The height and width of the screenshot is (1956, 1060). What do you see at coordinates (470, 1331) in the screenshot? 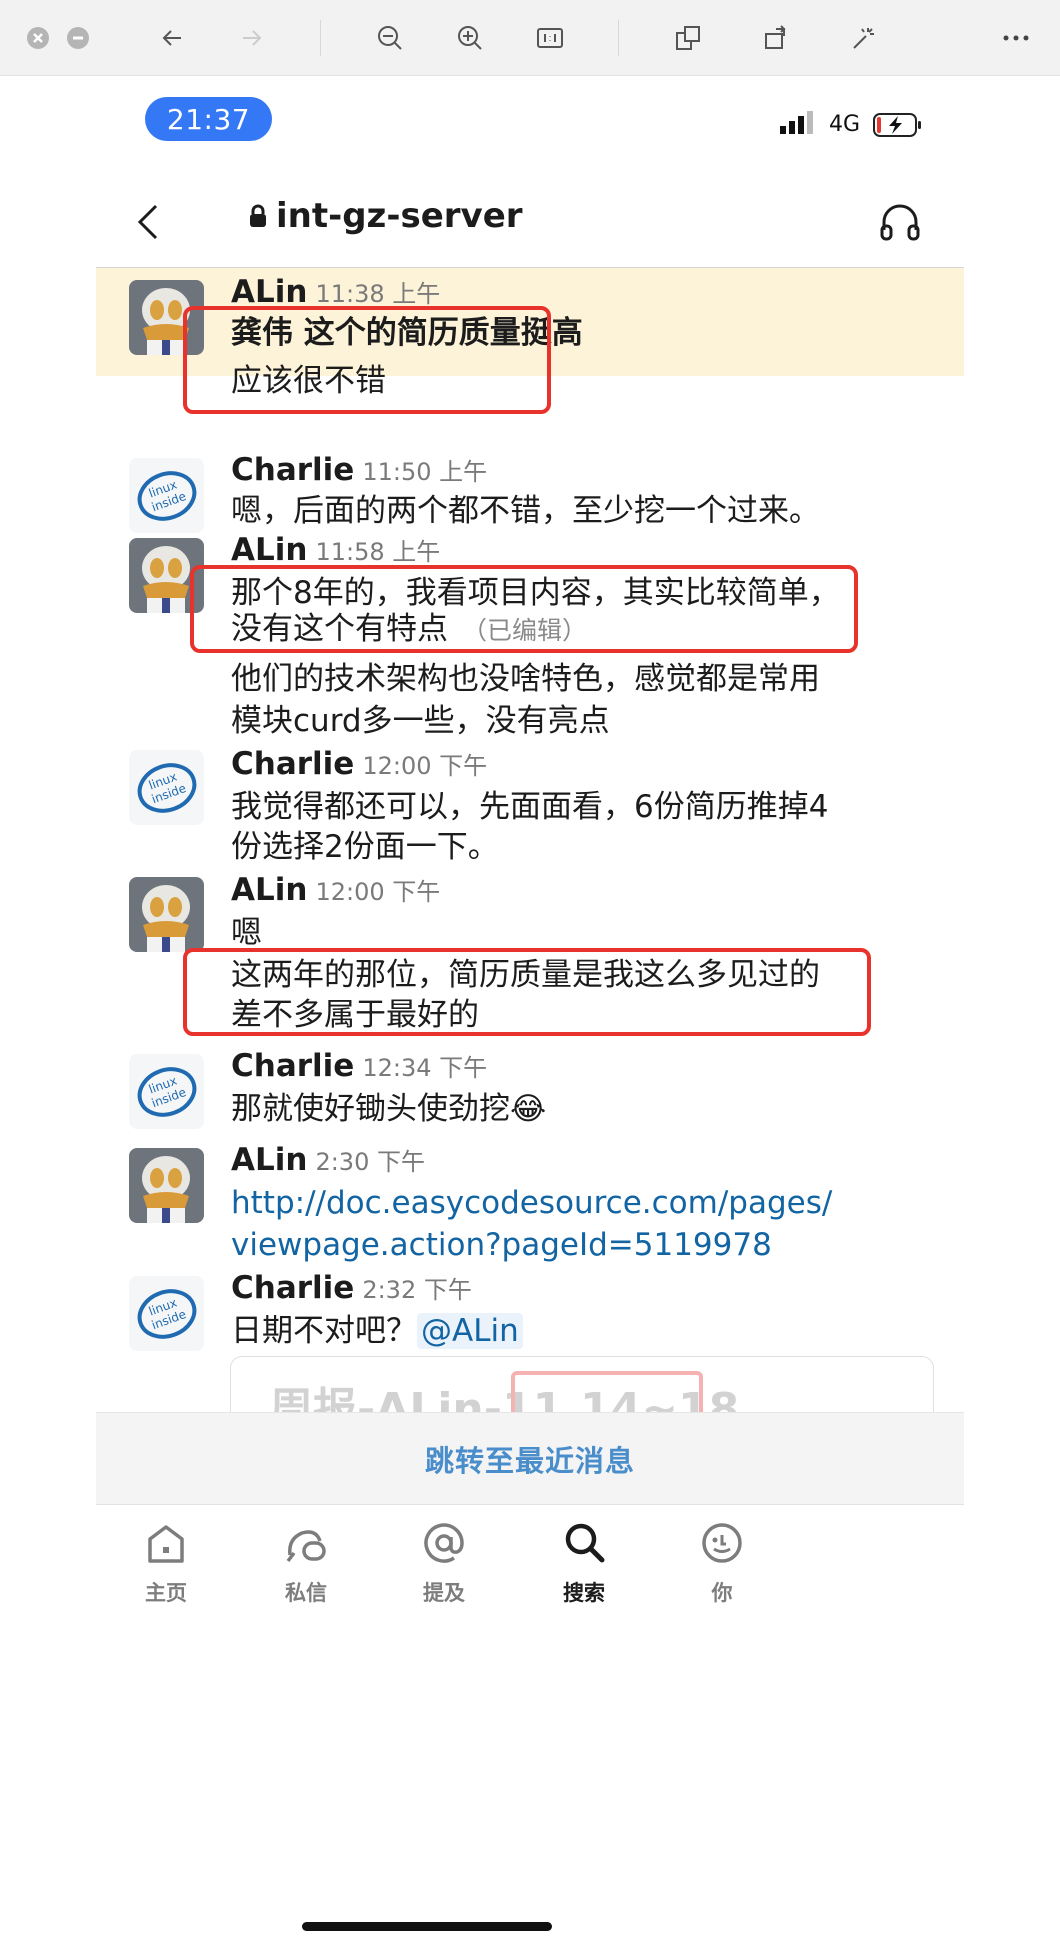
I see `user-mention: @ALin` at bounding box center [470, 1331].